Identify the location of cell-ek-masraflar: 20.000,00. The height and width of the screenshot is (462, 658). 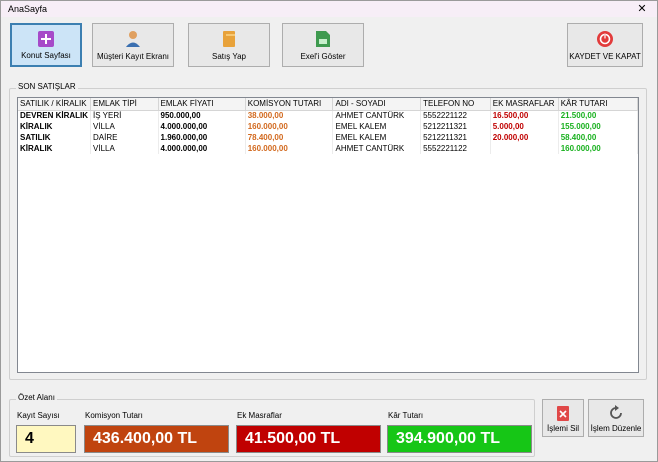
(524, 137).